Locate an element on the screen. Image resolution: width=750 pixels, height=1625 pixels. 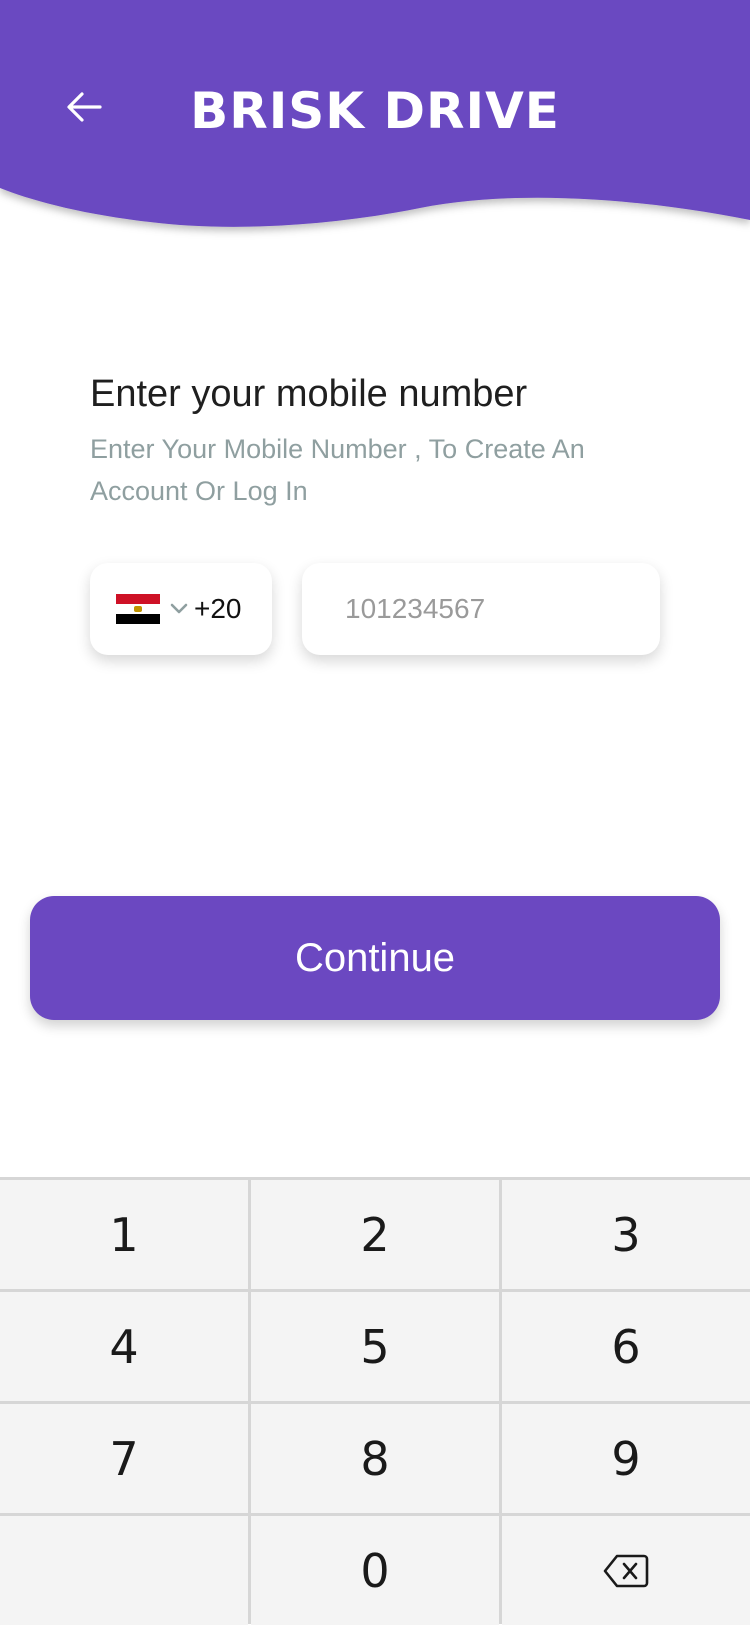
key-3: 3 is located at coordinates (626, 1234).